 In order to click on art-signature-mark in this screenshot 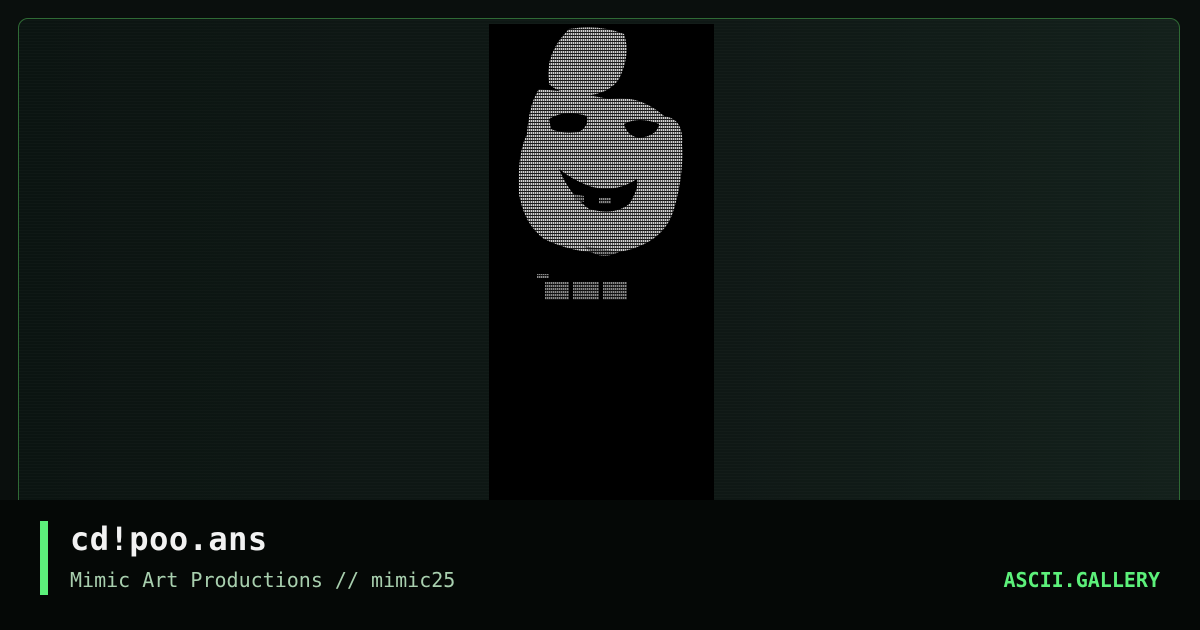, I will do `click(543, 276)`.